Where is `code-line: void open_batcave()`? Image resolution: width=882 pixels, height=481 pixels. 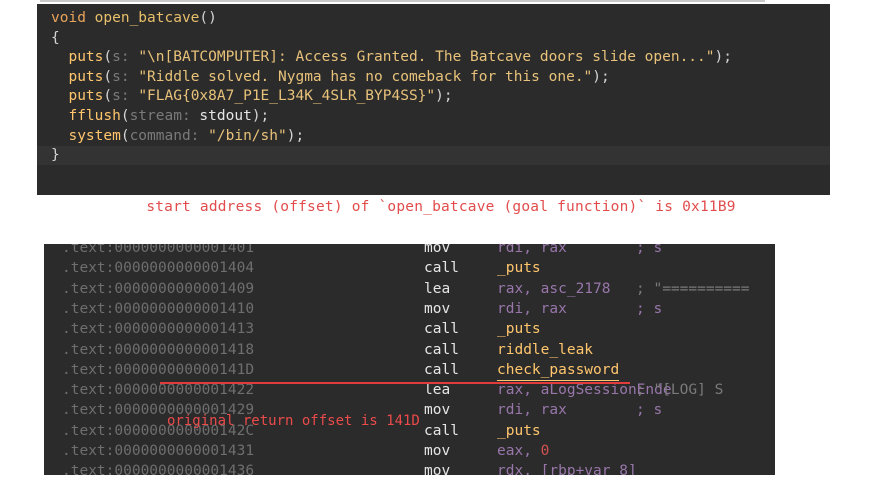 code-line: void open_batcave() is located at coordinates (433, 18).